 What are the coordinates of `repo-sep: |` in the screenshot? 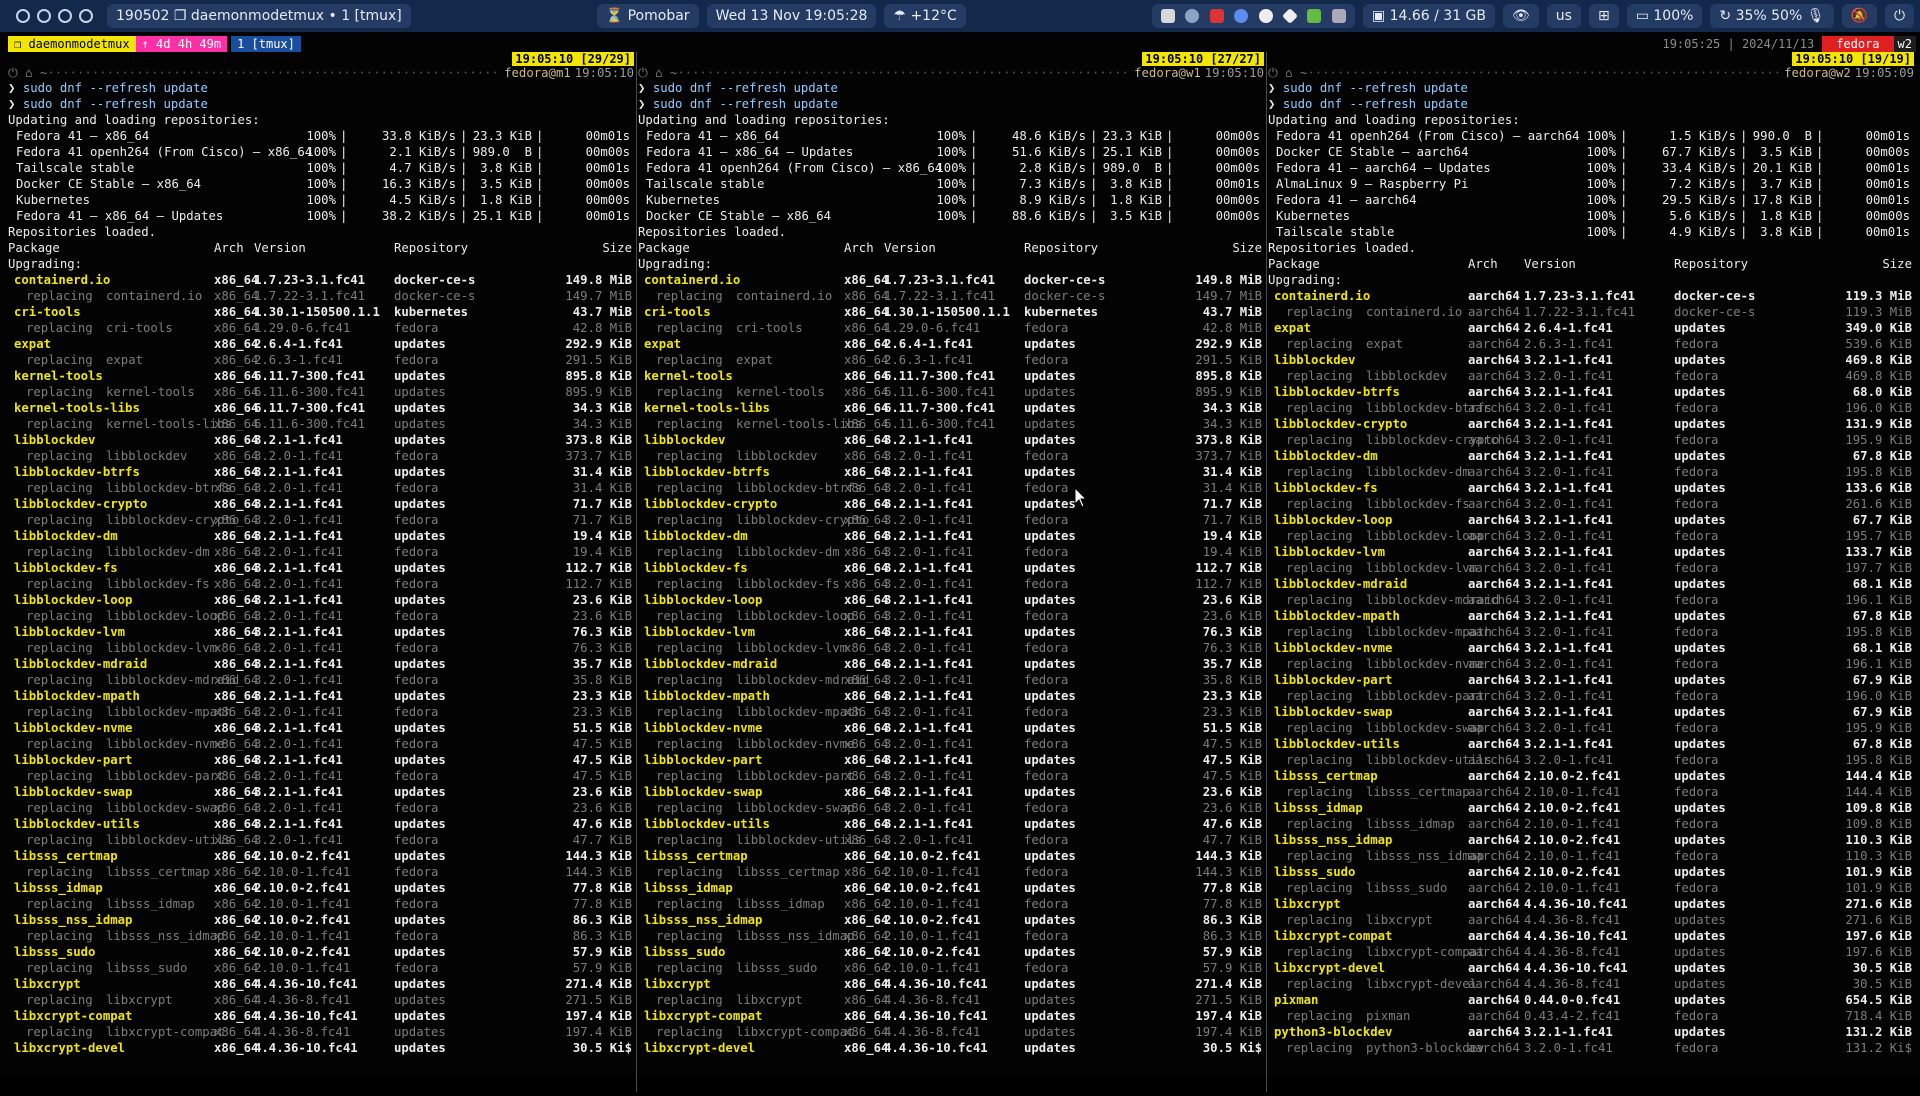 It's located at (1820, 152).